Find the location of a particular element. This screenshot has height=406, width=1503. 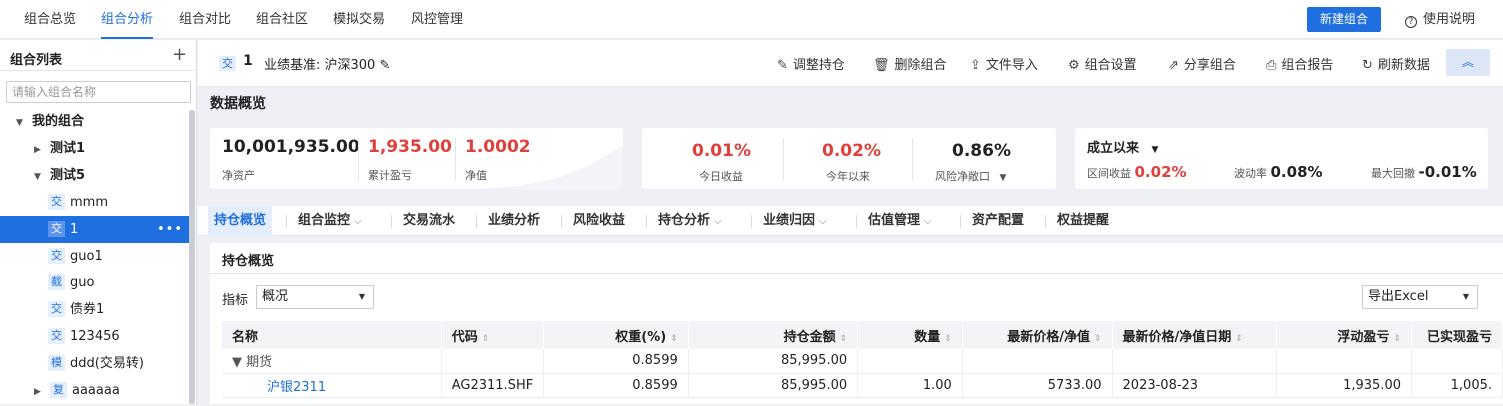

nav-tab-community: 组合社区 is located at coordinates (282, 19).